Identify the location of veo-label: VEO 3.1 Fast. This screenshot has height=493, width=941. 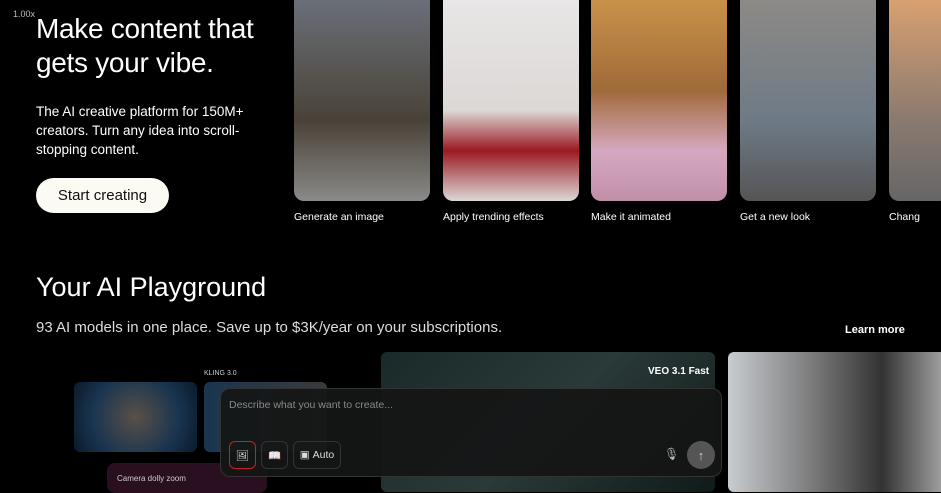
(679, 371).